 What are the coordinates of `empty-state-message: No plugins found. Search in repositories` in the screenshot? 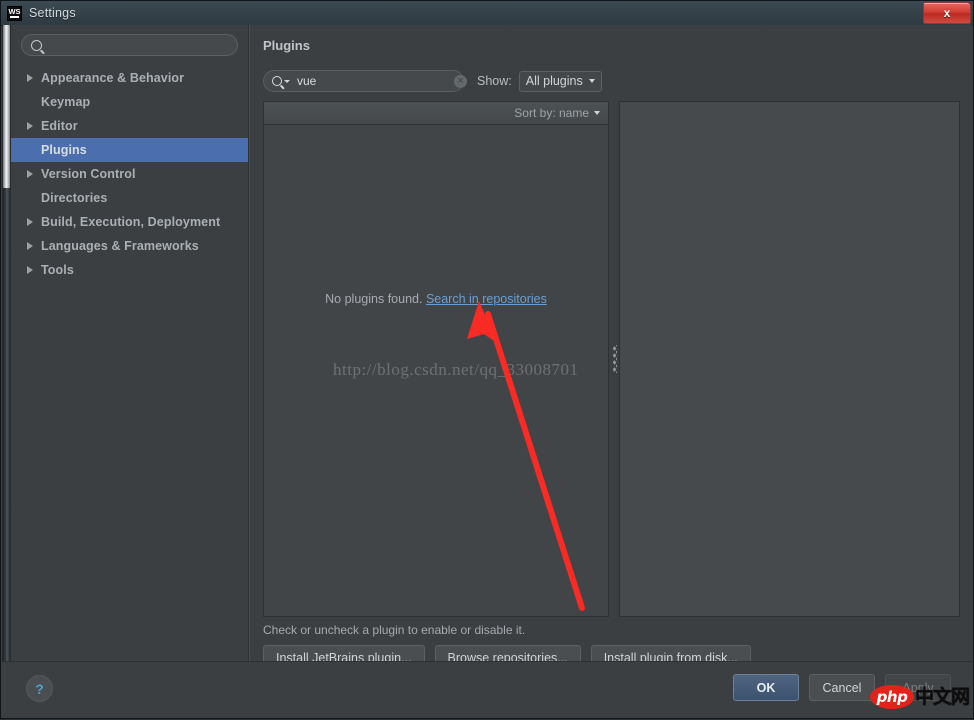 It's located at (436, 299).